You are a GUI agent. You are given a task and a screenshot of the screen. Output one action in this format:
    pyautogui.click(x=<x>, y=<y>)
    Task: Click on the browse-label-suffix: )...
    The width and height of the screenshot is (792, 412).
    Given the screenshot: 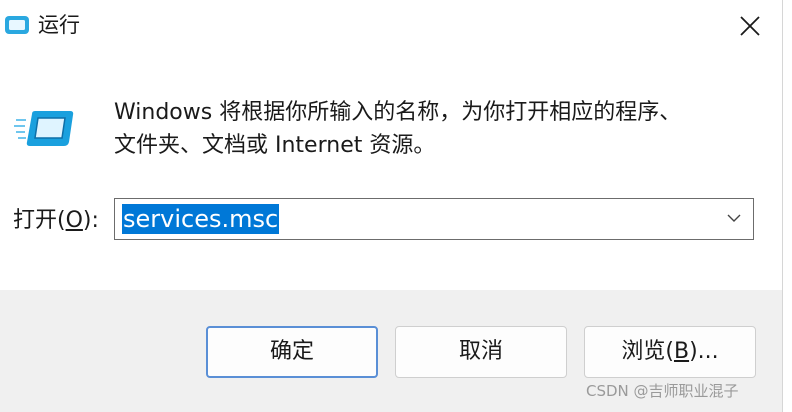 What is the action you would take?
    pyautogui.click(x=704, y=351)
    